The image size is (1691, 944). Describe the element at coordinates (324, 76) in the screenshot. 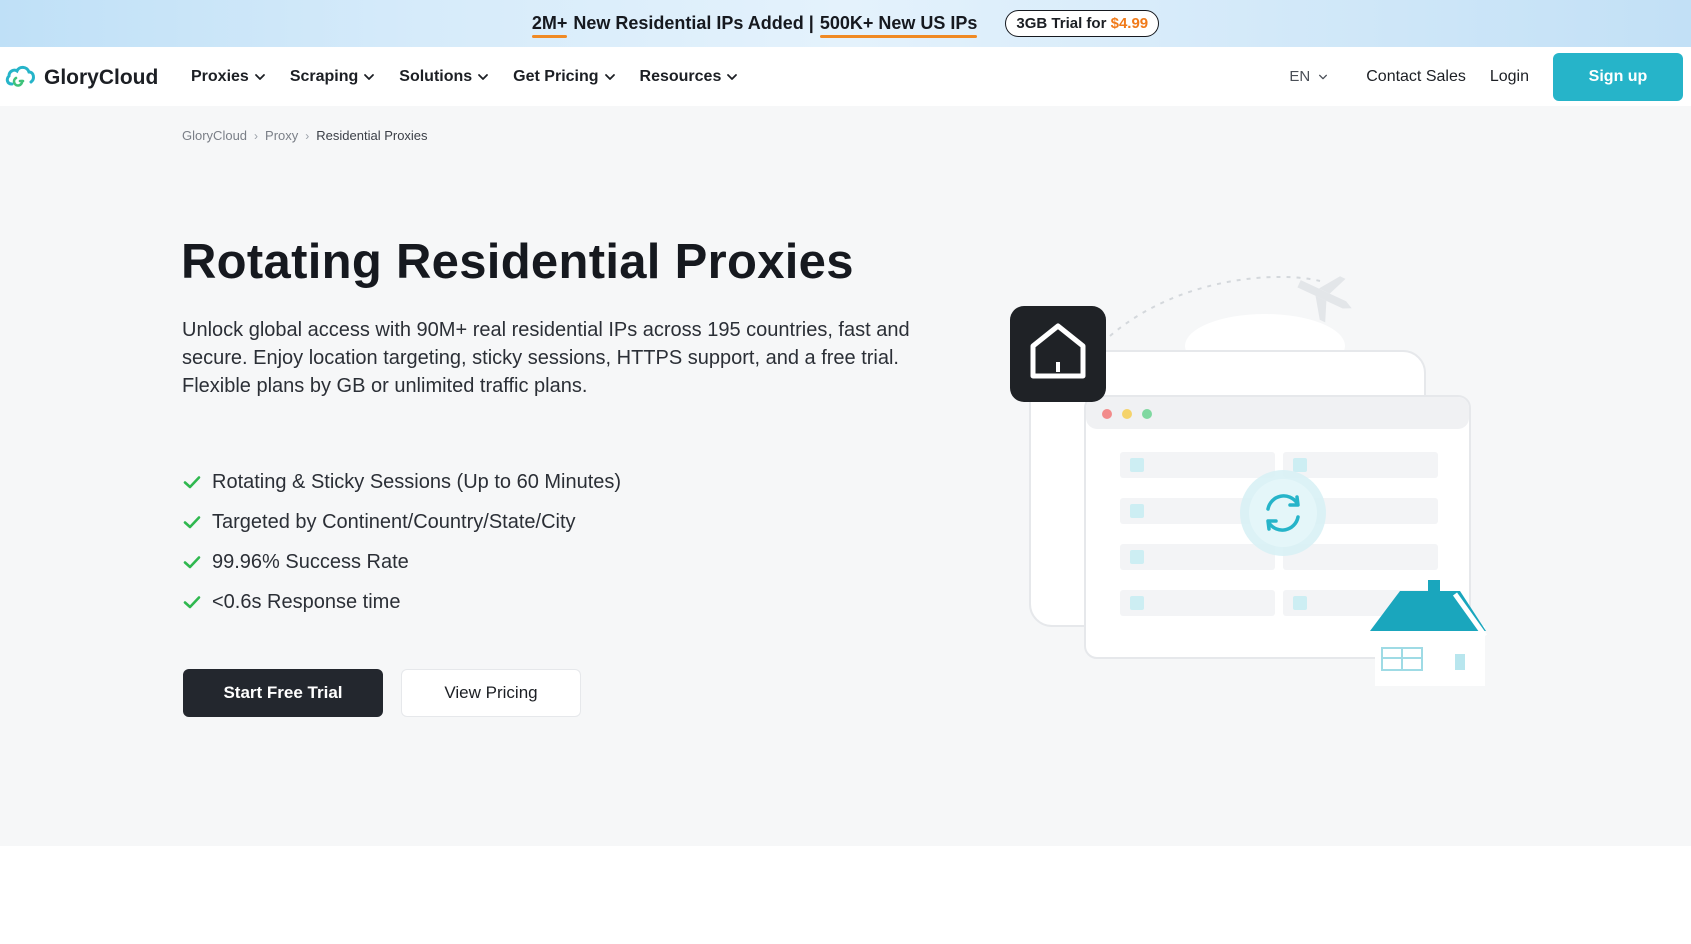

I see `menu-label: Scraping` at that location.